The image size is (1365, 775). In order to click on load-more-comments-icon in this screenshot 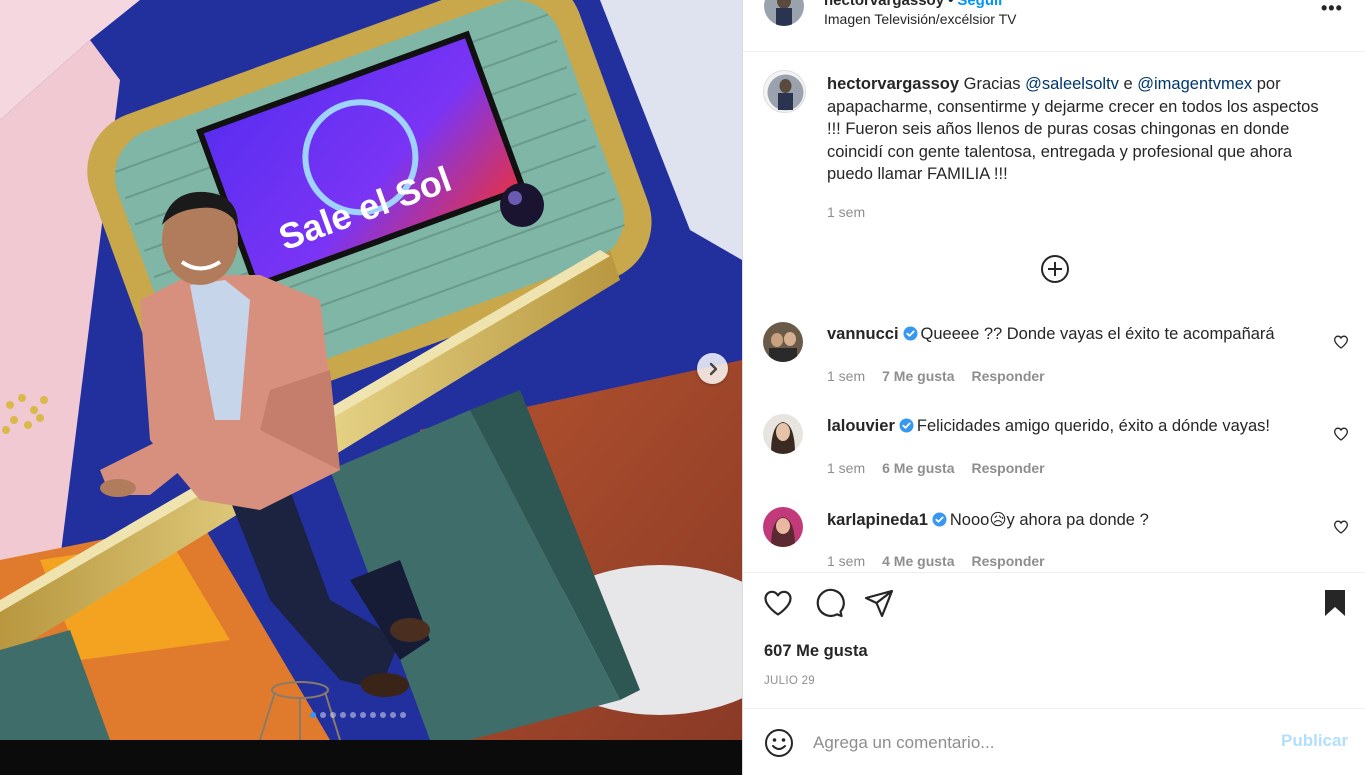, I will do `click(1055, 269)`.